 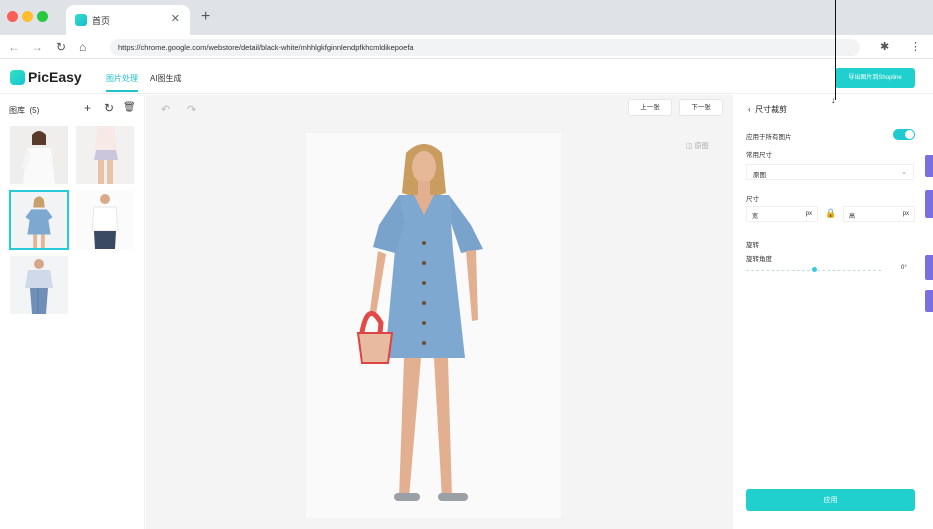 I want to click on height-unit: px, so click(x=905, y=214).